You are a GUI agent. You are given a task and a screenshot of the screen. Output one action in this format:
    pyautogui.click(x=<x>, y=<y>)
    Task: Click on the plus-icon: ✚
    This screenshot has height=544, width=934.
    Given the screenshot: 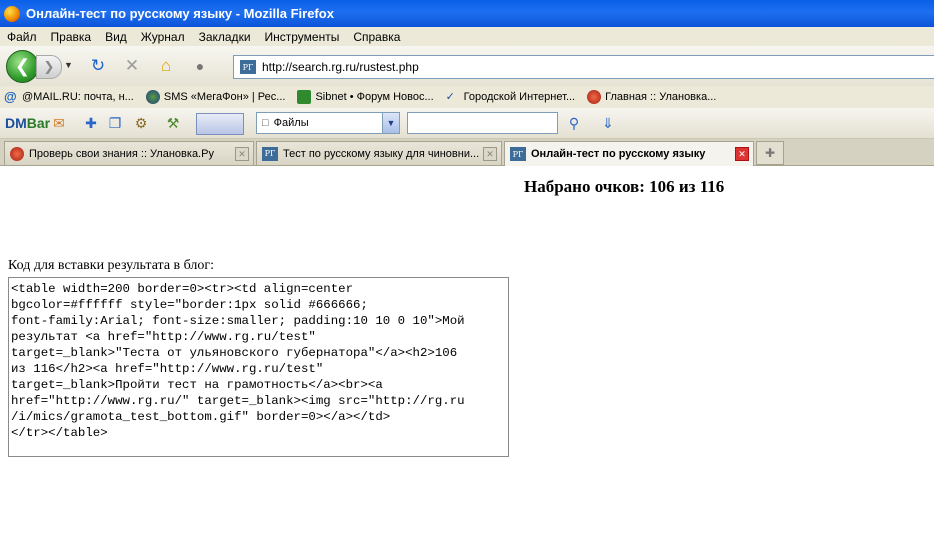 What is the action you would take?
    pyautogui.click(x=770, y=153)
    